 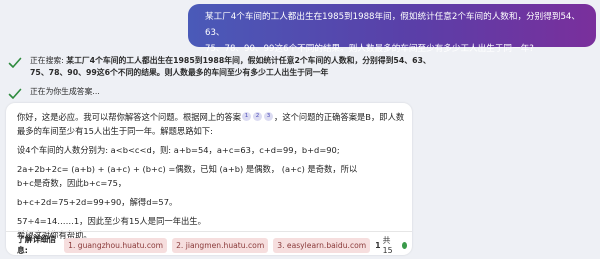 What do you see at coordinates (404, 245) in the screenshot?
I see `status-dot-icon` at bounding box center [404, 245].